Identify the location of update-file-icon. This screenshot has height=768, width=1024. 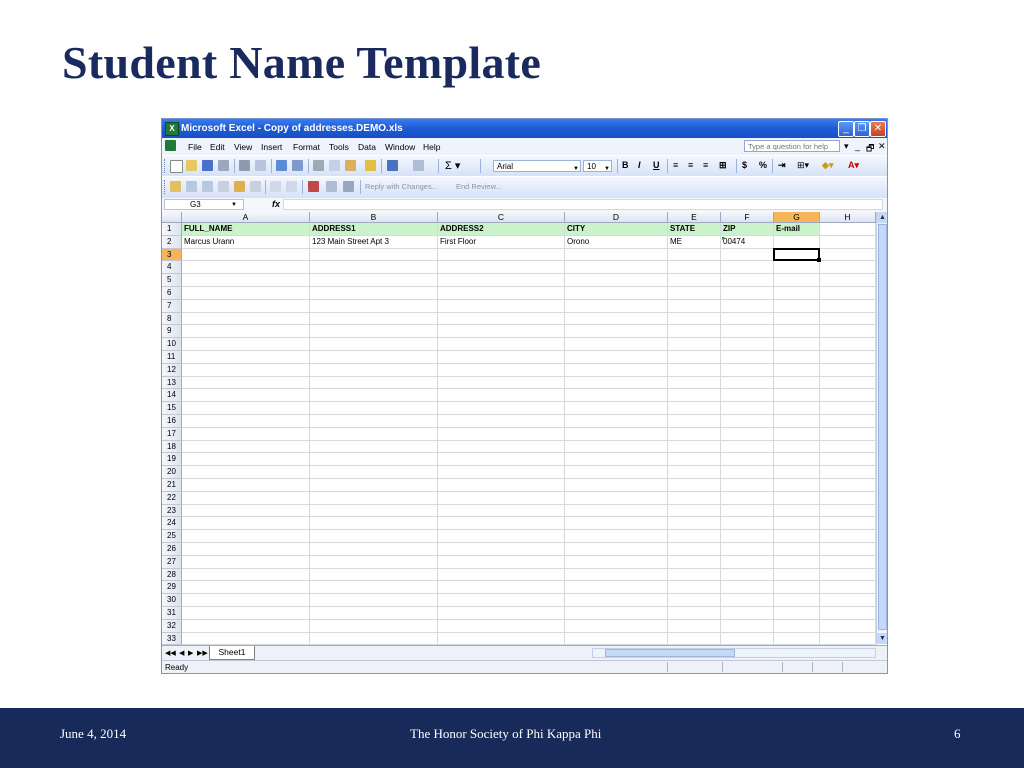
(348, 186).